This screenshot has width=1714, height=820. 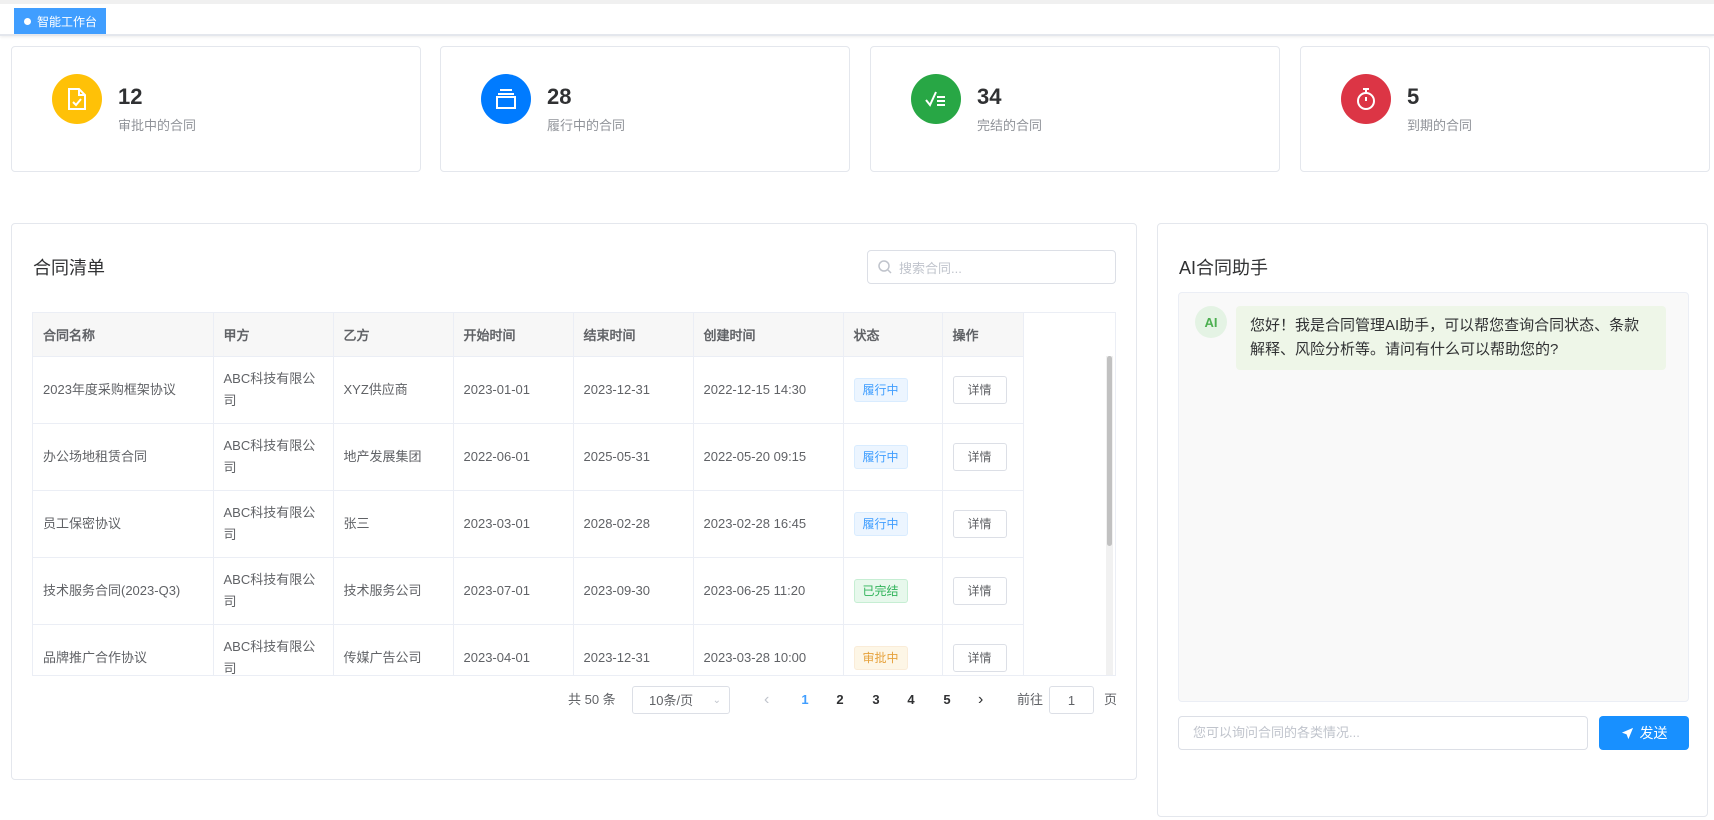 I want to click on start-date-cell: 2023-07-01, so click(x=513, y=591).